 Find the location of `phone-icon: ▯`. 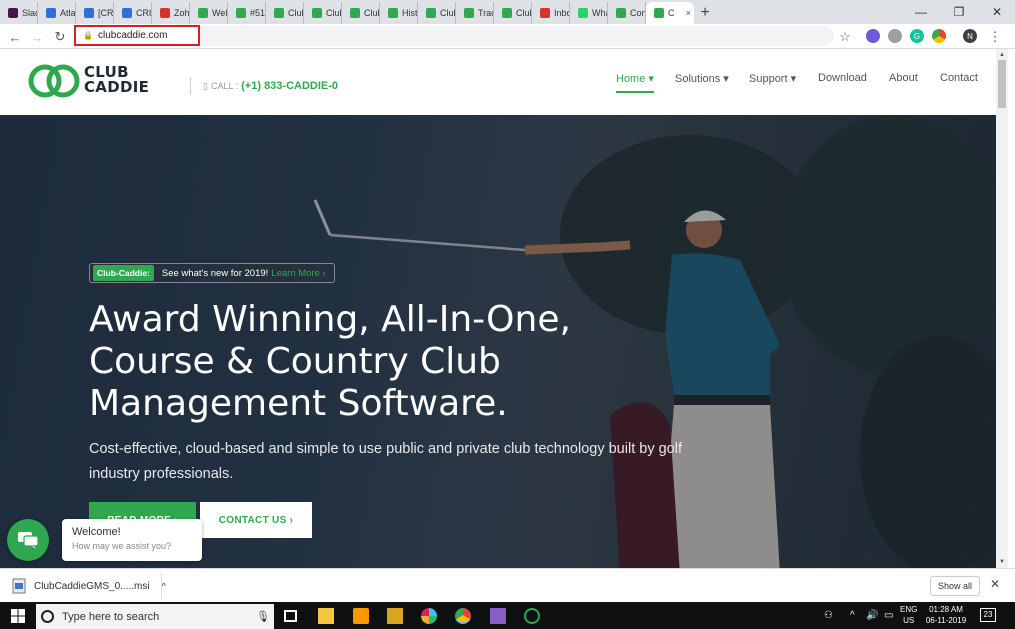

phone-icon: ▯ is located at coordinates (205, 85).